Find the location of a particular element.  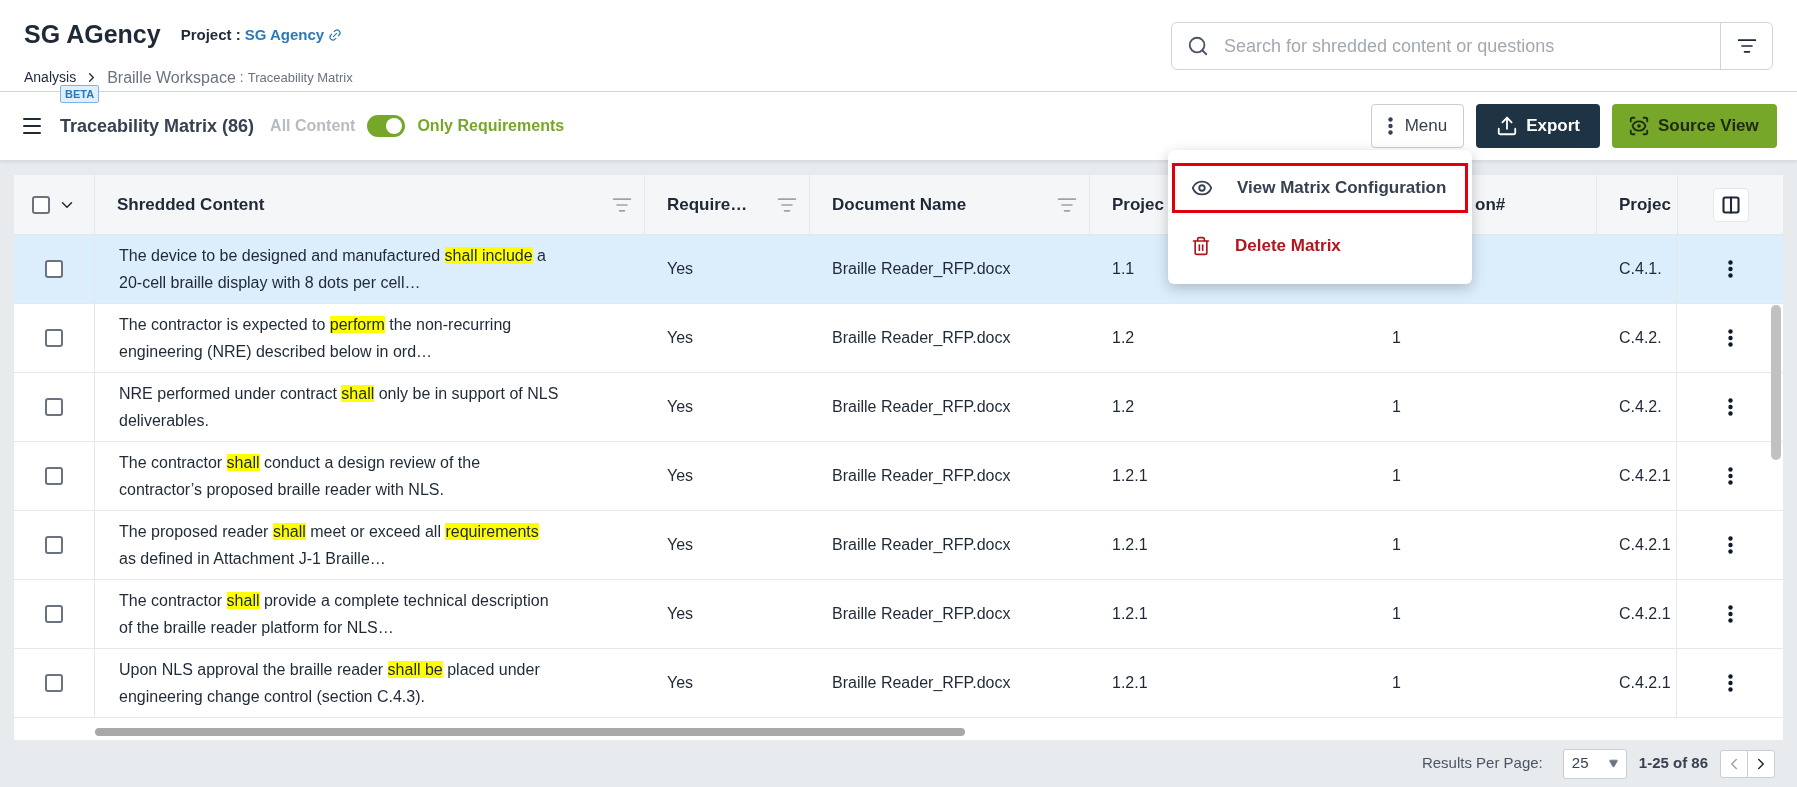

page-range: 1-25 of 86 is located at coordinates (1673, 763).